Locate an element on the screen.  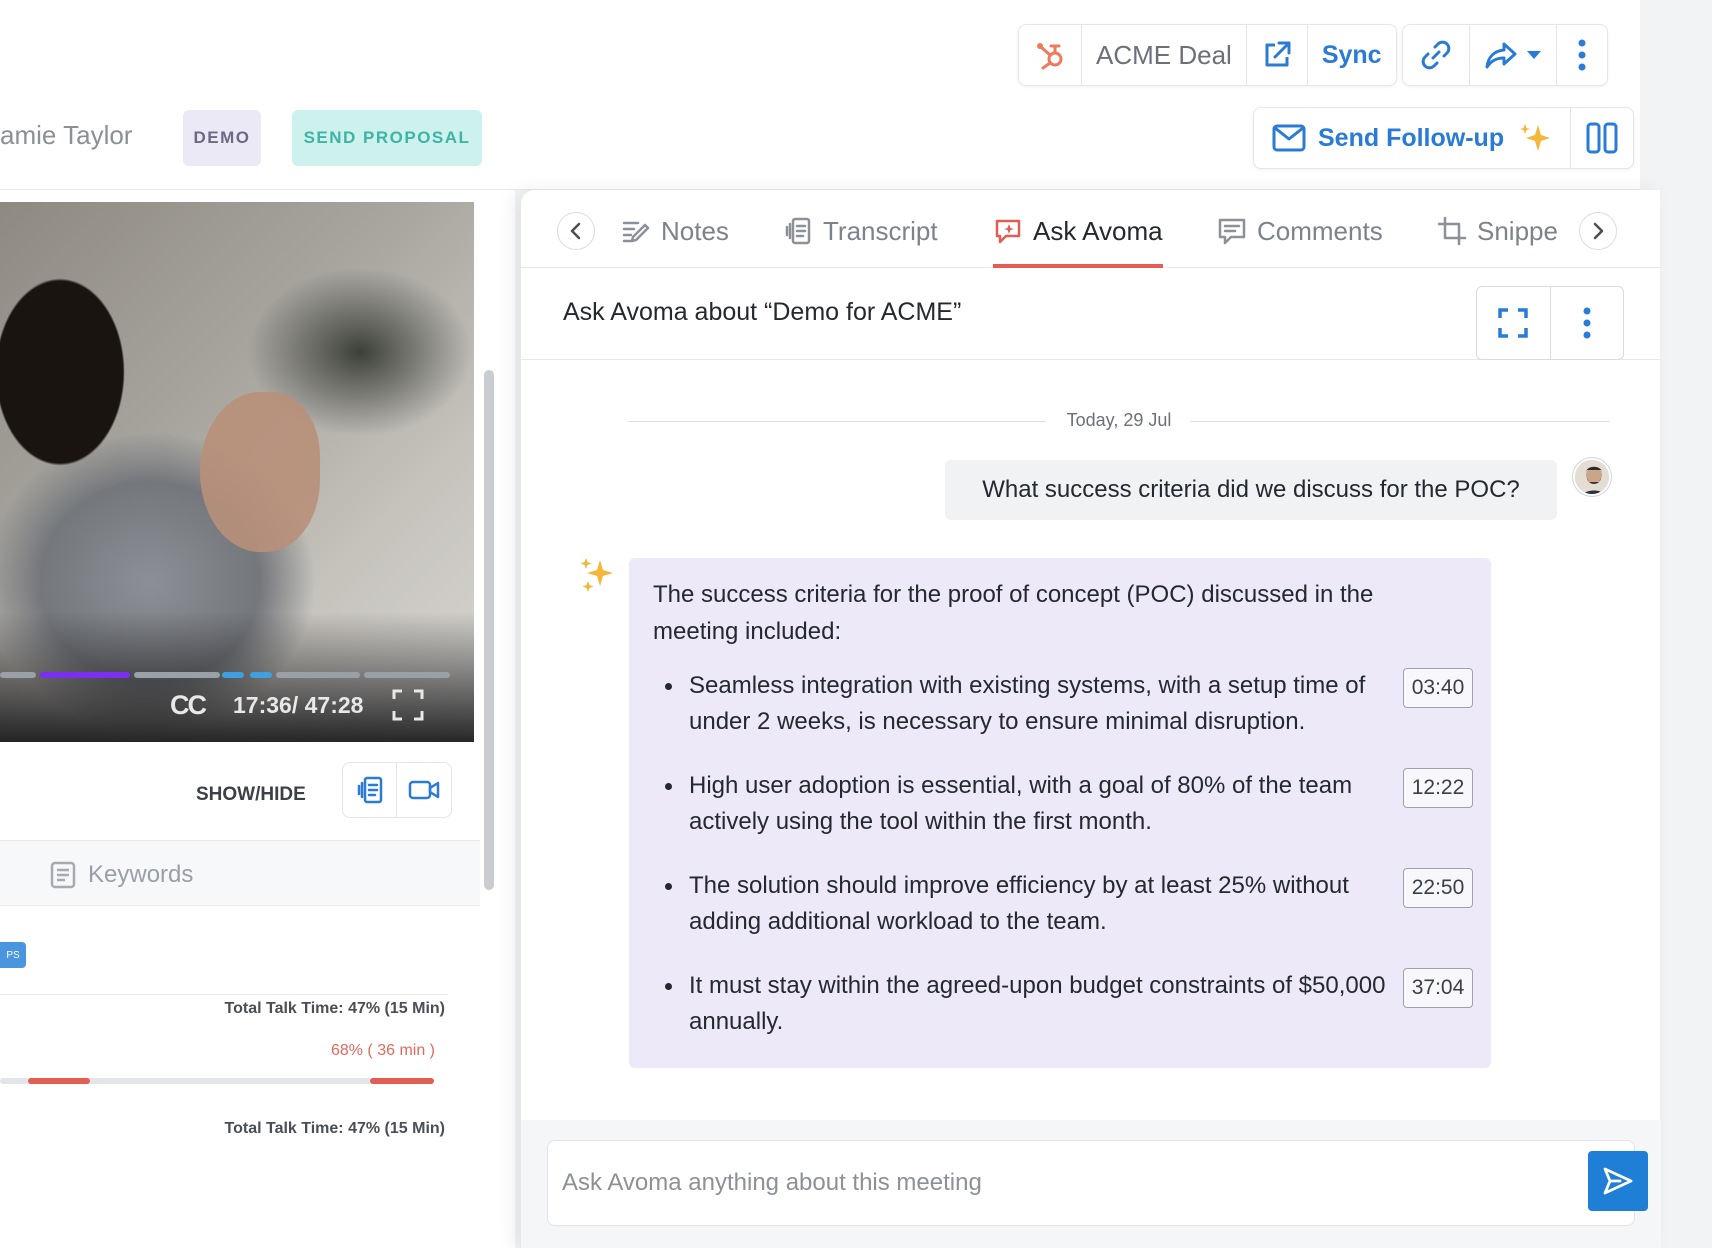
toggle-video-button is located at coordinates (424, 790).